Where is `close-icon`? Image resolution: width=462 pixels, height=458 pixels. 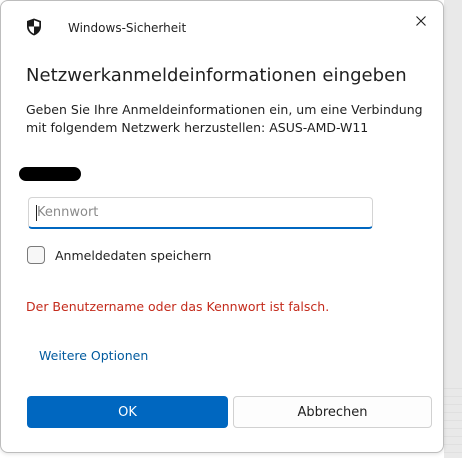
close-icon is located at coordinates (421, 21).